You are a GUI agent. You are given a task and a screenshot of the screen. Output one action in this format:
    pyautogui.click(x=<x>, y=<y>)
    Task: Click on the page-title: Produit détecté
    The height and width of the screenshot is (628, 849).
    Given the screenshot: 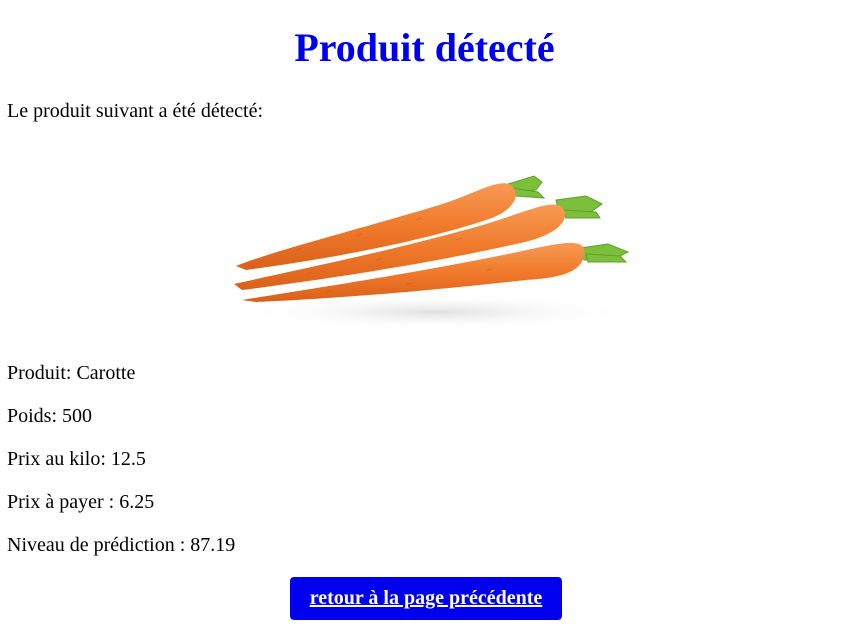 What is the action you would take?
    pyautogui.click(x=424, y=47)
    